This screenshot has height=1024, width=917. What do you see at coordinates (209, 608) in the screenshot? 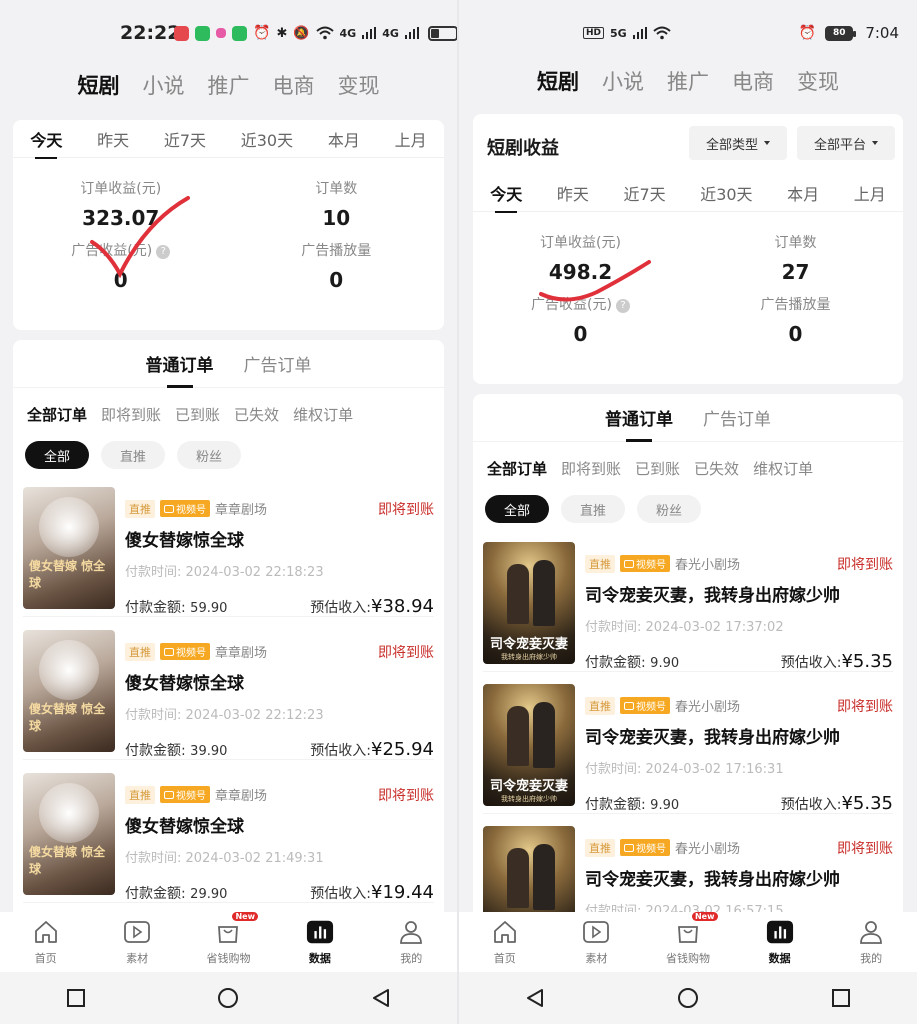
I see `pay-amount: 59.90` at bounding box center [209, 608].